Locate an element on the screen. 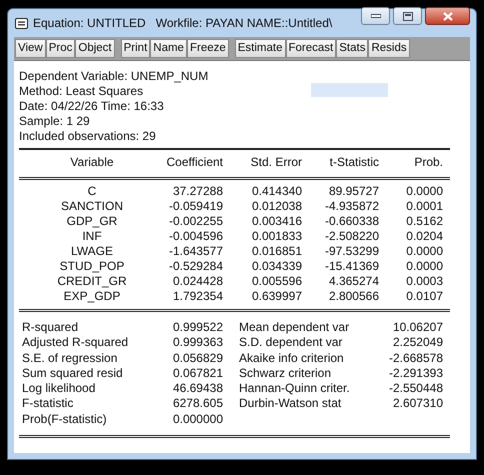  toolbar-button: Resids is located at coordinates (389, 48).